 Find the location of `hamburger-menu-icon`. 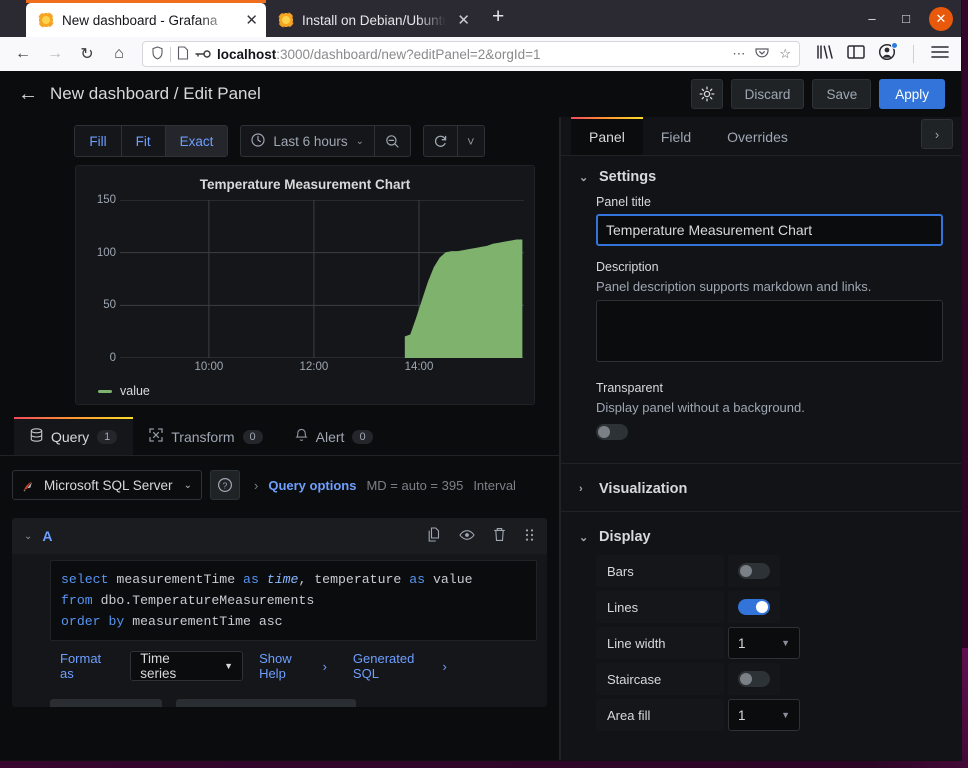

hamburger-menu-icon is located at coordinates (940, 54).